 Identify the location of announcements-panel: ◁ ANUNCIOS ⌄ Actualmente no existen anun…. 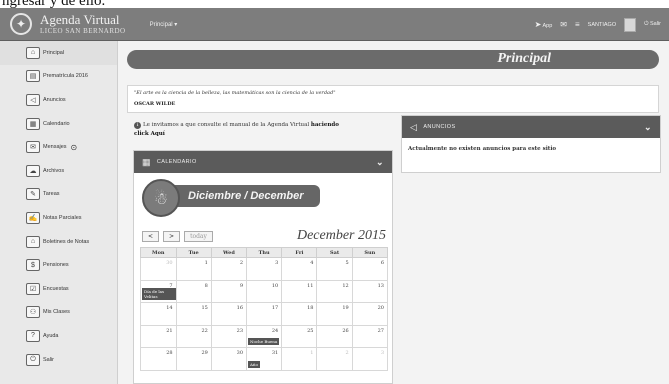
(531, 144).